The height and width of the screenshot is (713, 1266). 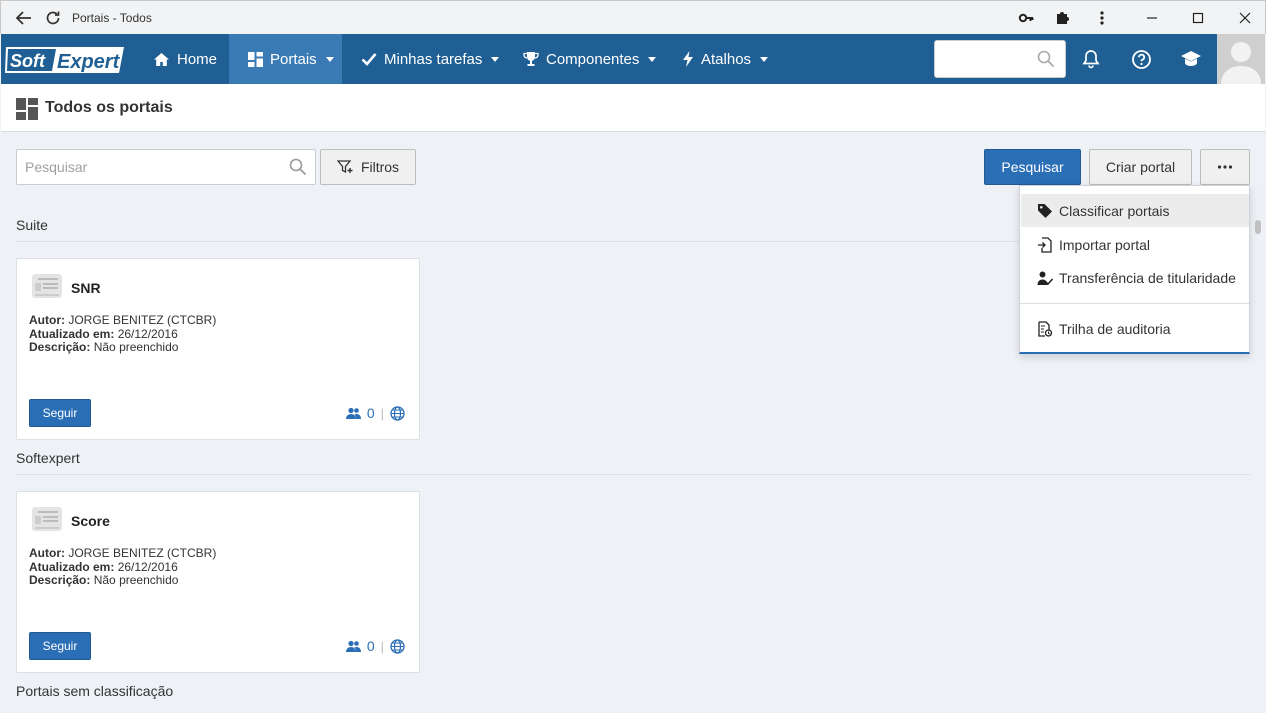 I want to click on extensions-puzzle-icon, so click(x=1062, y=18).